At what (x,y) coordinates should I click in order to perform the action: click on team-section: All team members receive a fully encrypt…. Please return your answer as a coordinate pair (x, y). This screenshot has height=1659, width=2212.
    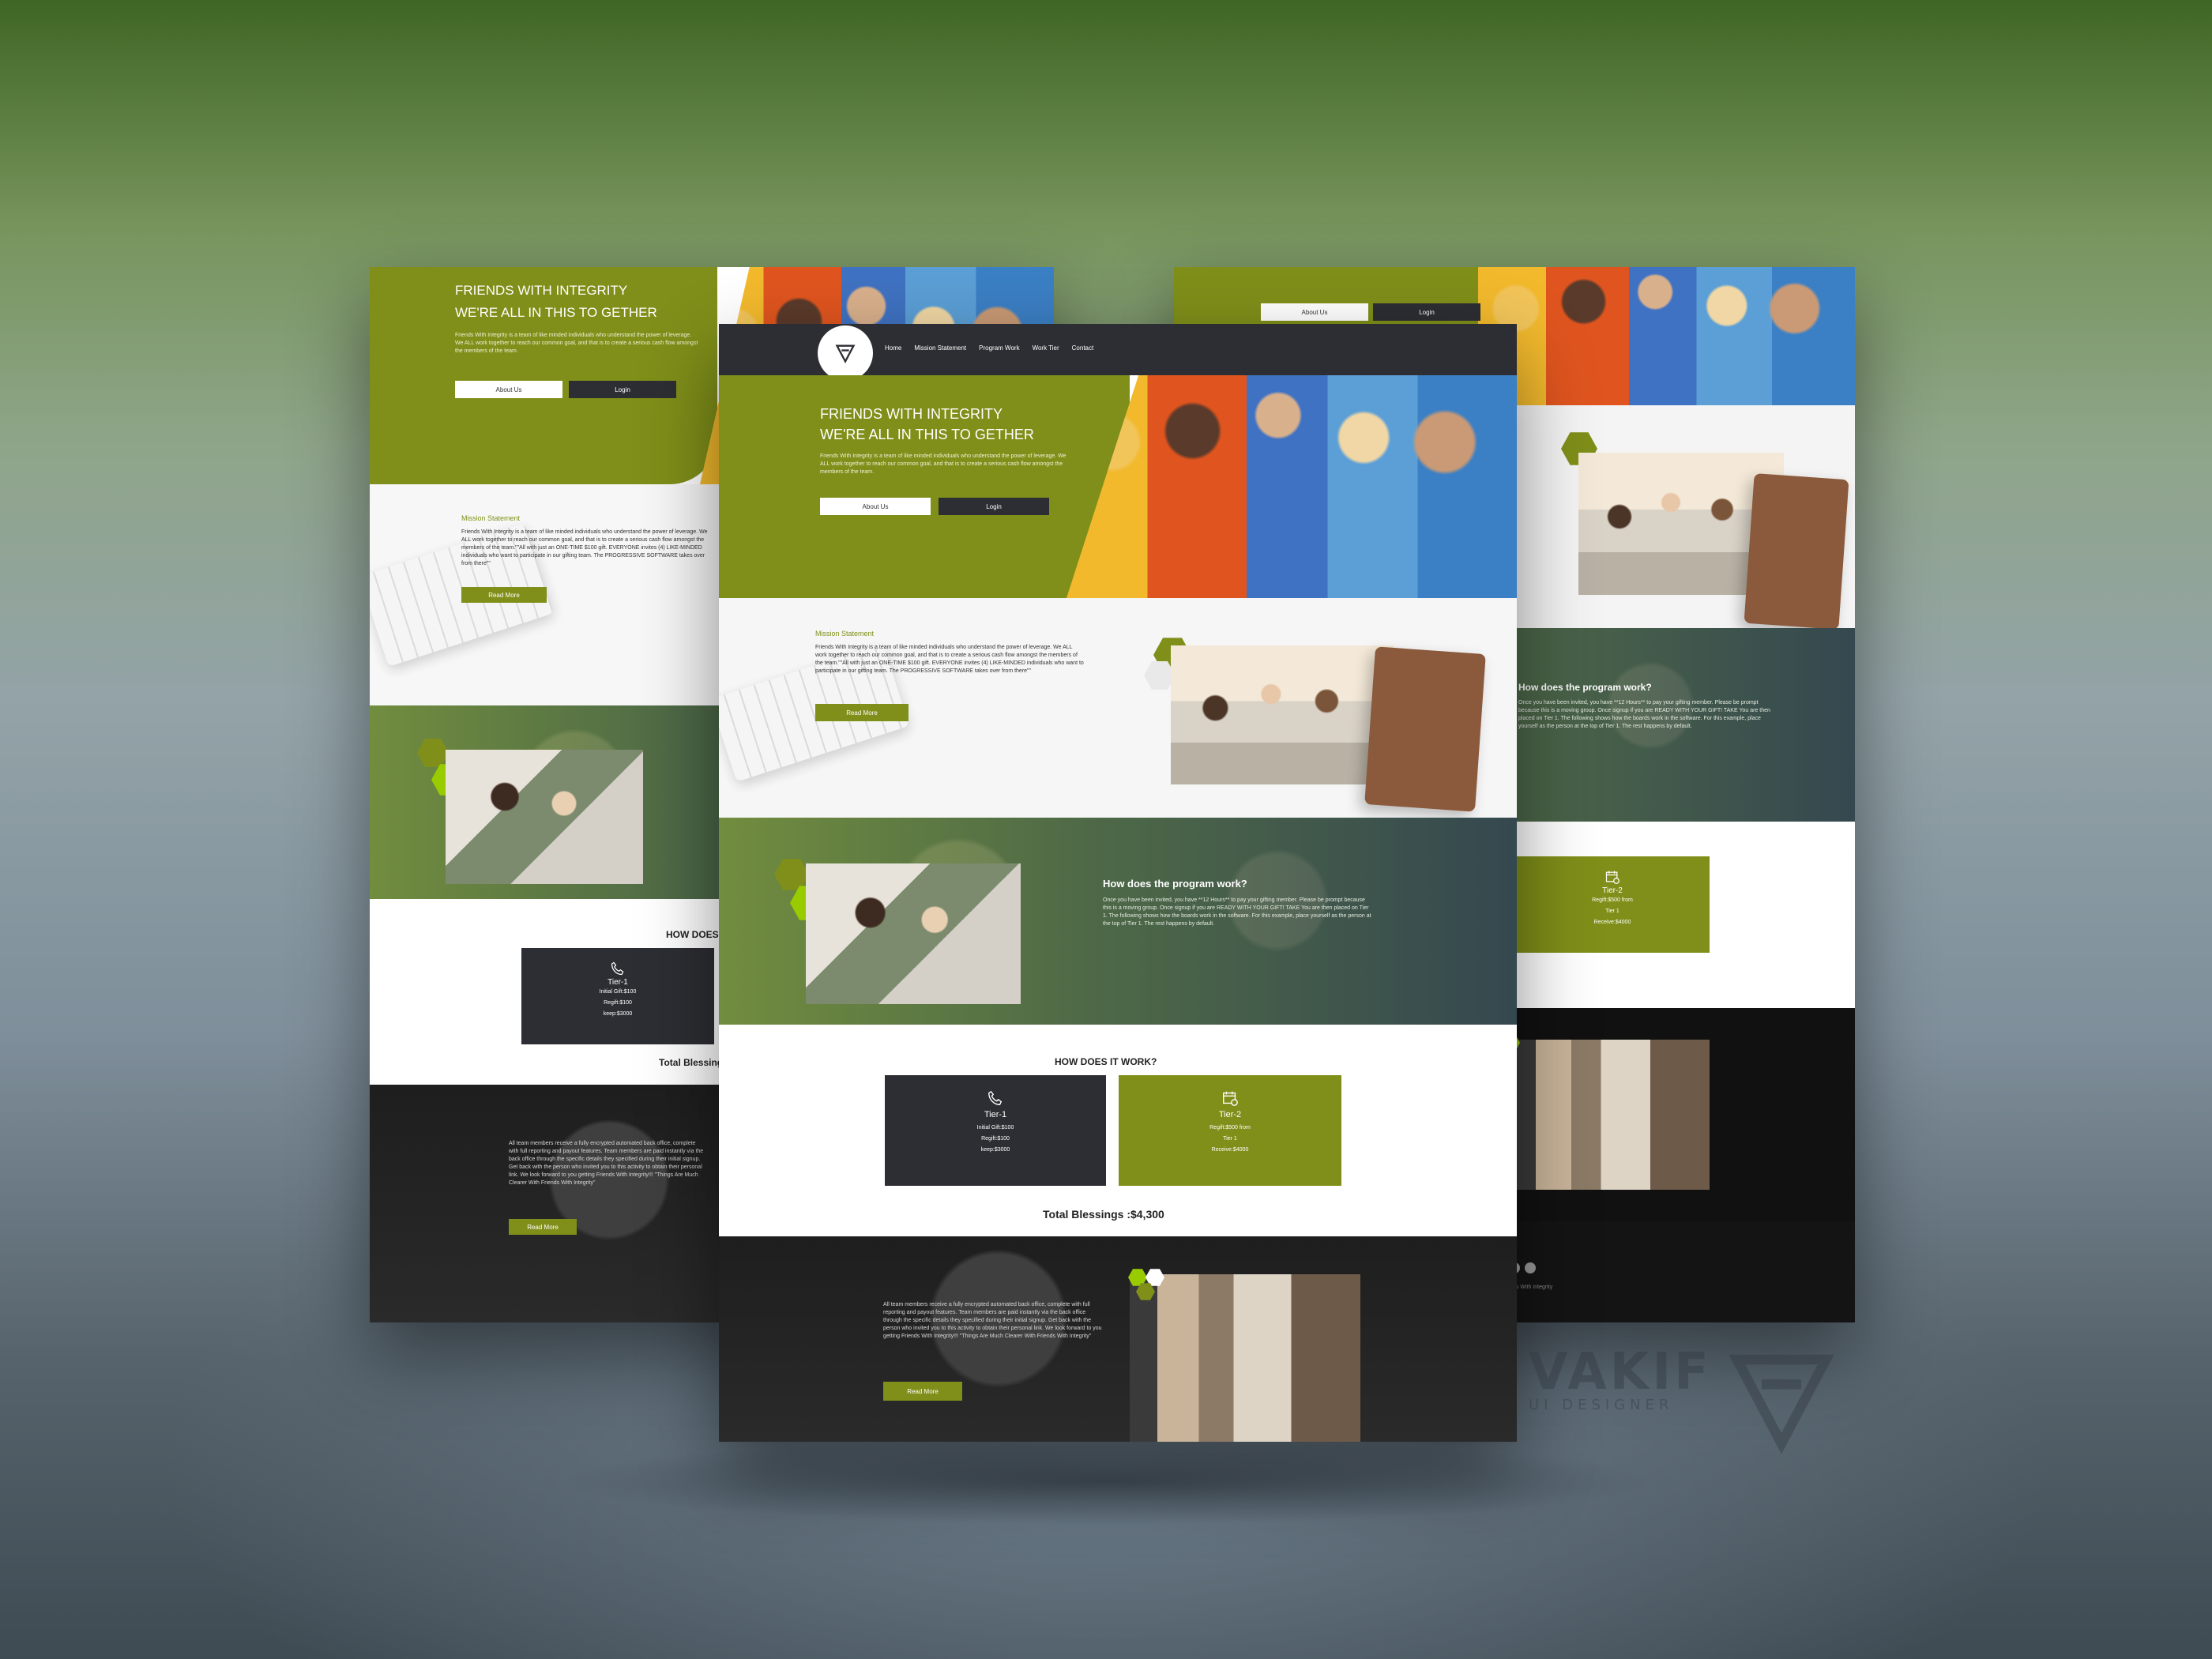
    Looking at the image, I should click on (1118, 1339).